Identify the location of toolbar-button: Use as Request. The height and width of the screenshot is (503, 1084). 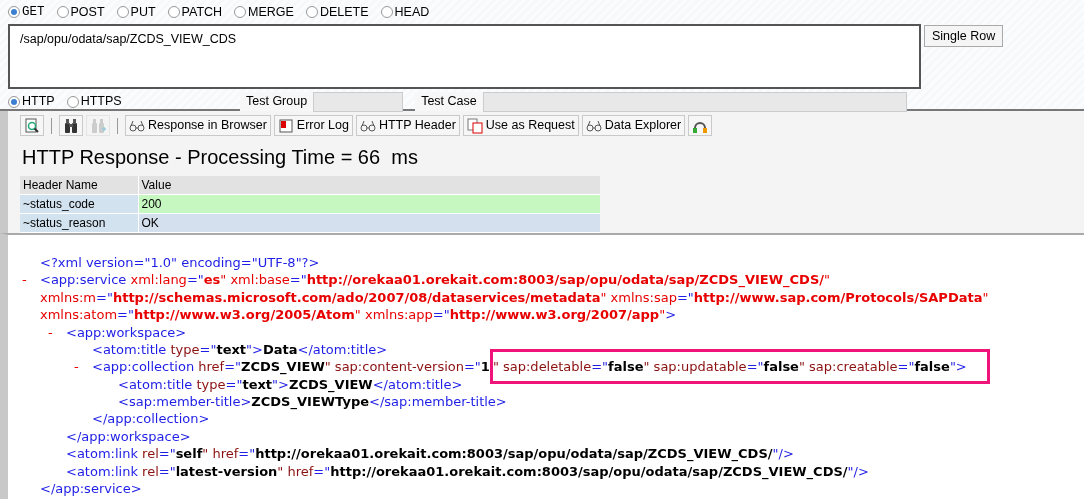
(520, 125).